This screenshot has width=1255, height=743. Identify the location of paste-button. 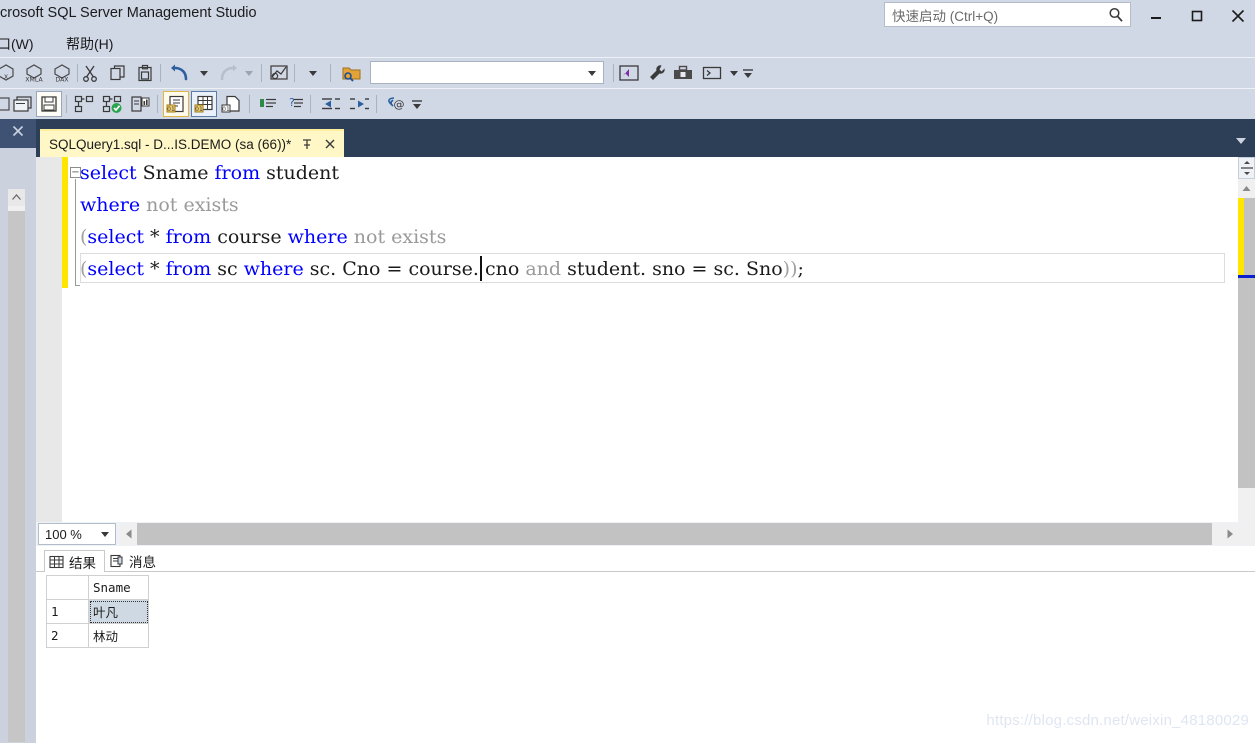
(145, 73).